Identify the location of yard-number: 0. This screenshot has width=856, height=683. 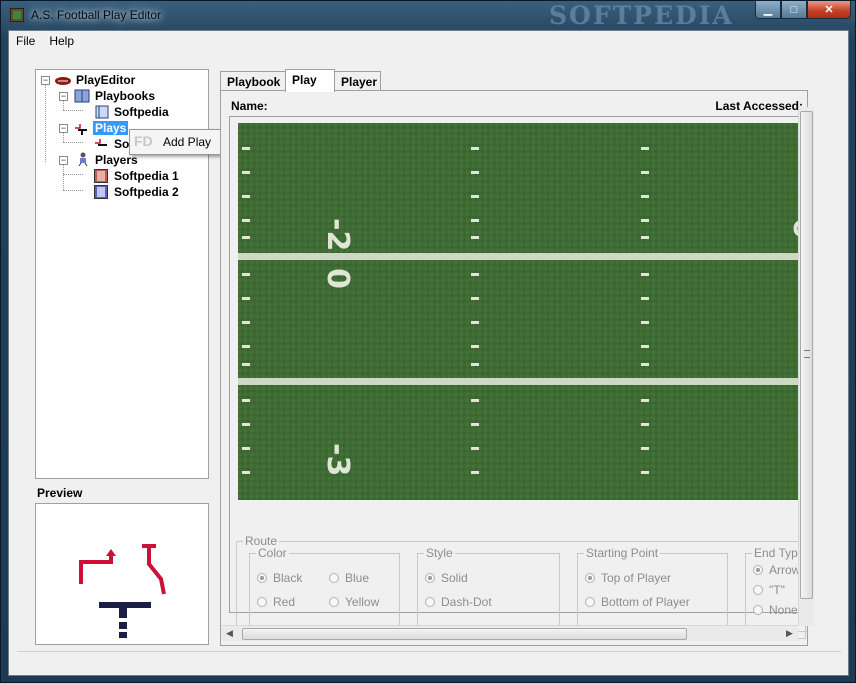
(337, 278).